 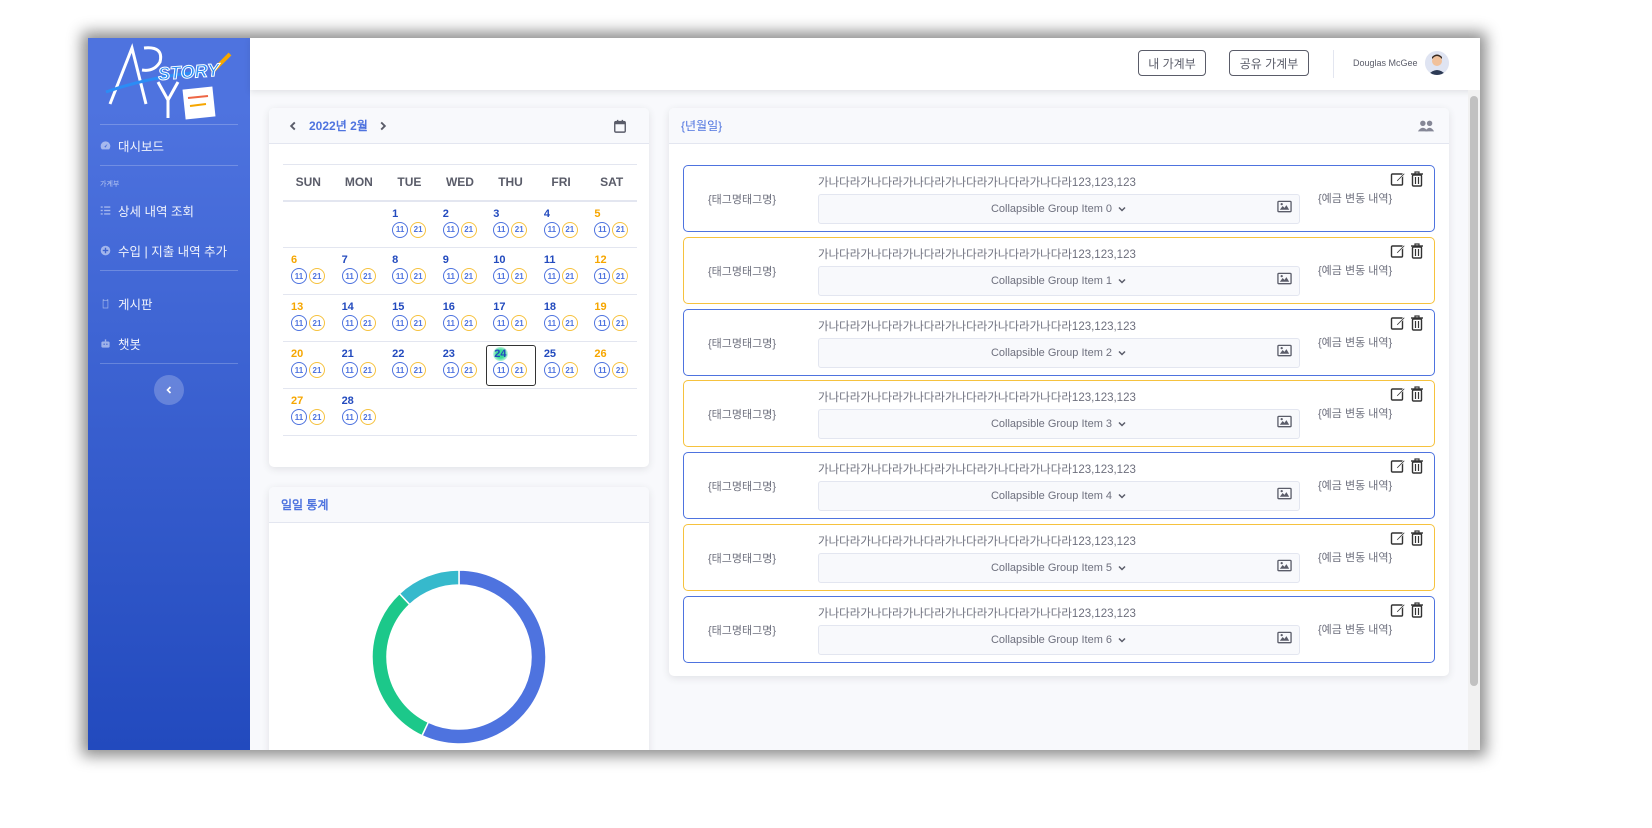 I want to click on calendar-day-cell: 26 11 21, so click(x=611, y=365).